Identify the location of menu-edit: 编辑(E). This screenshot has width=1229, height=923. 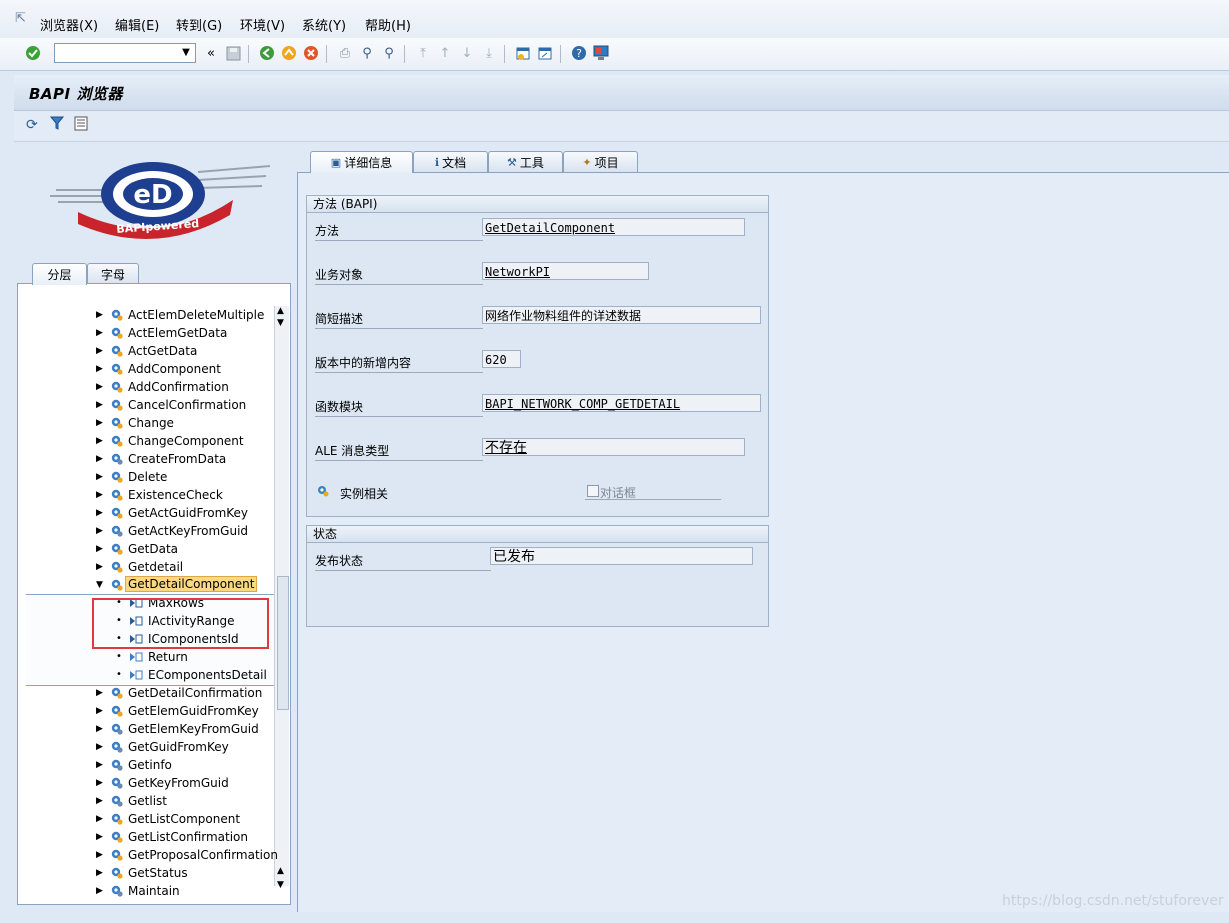
(137, 24).